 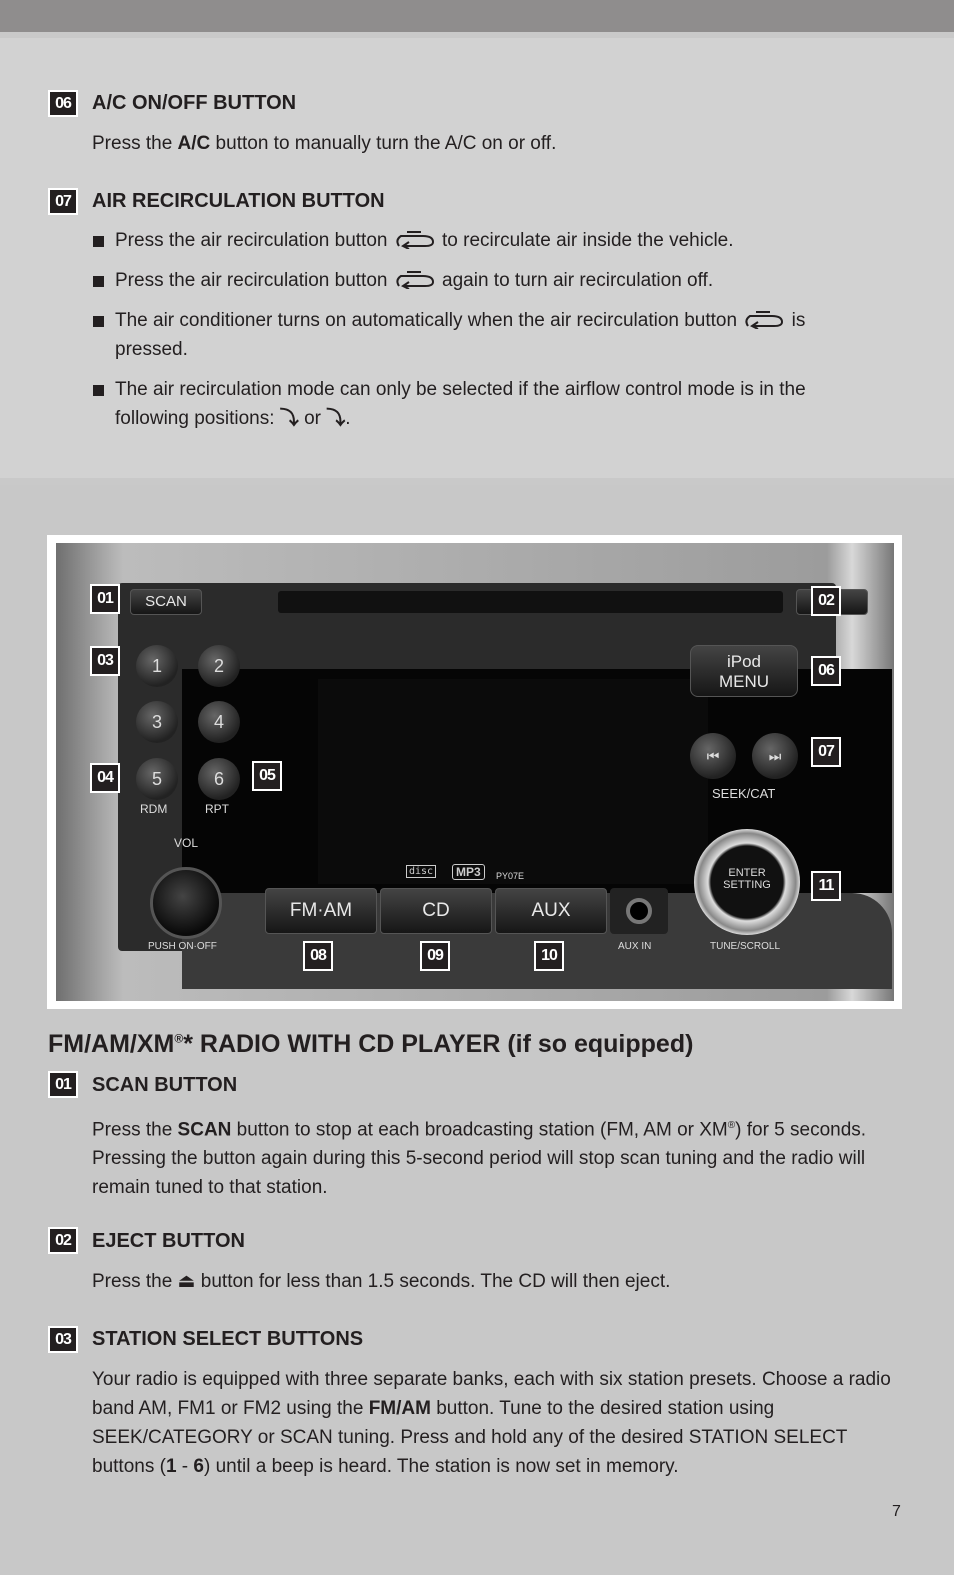 I want to click on tune-scroll-knob: ENTER SETTING, so click(x=747, y=882).